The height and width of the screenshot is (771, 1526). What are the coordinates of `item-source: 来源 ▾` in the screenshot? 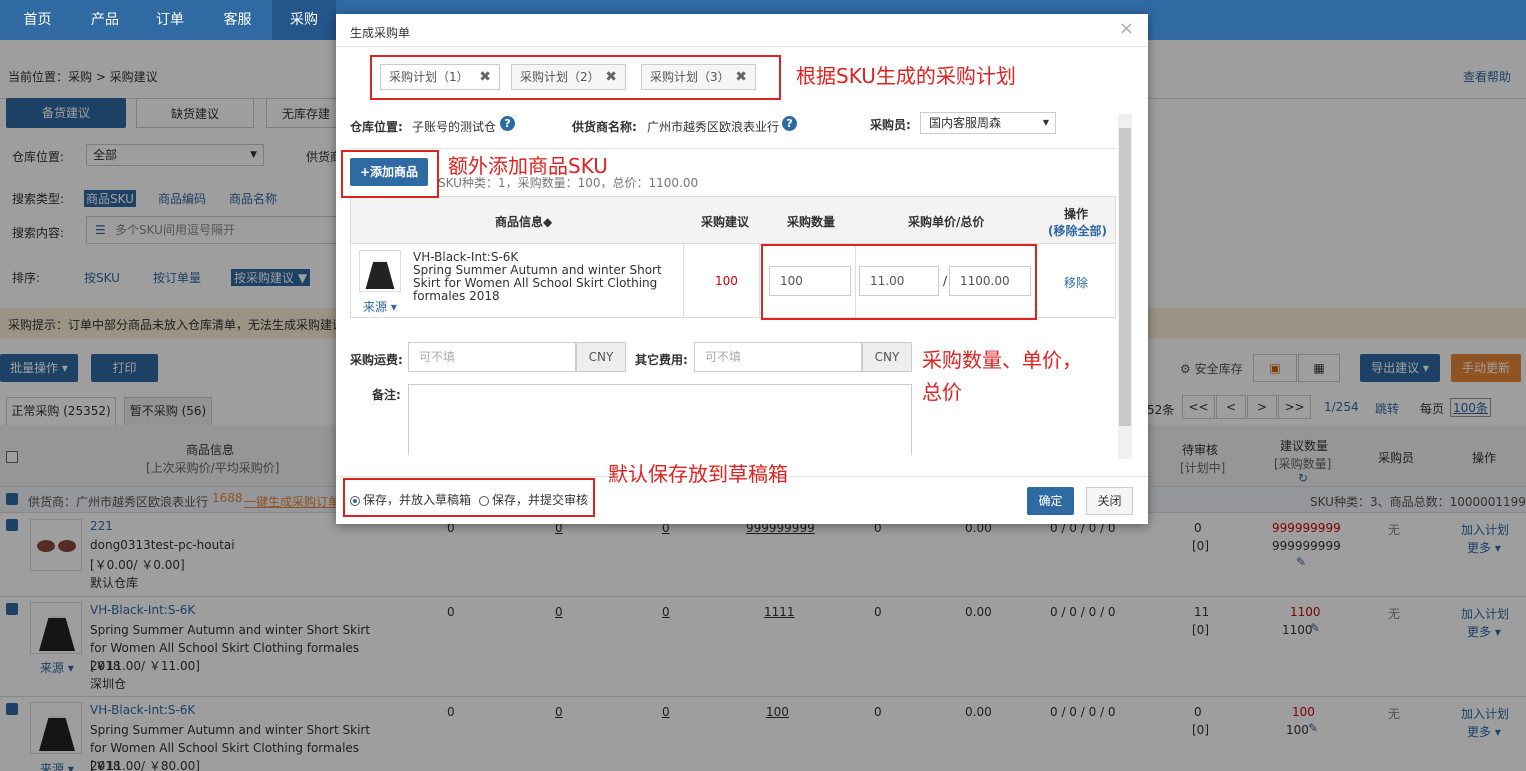 It's located at (380, 306).